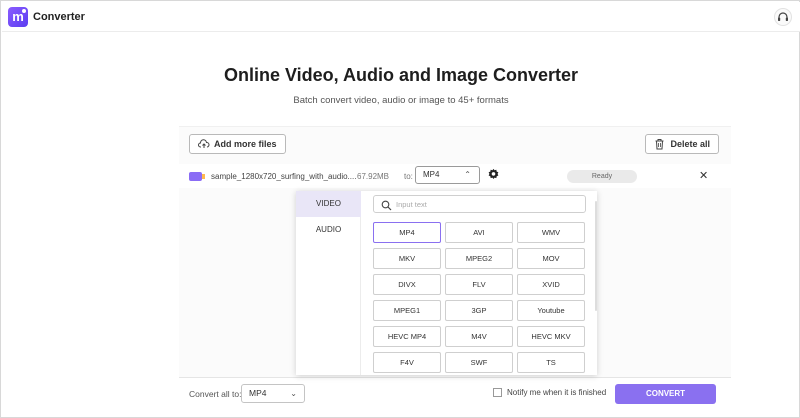 This screenshot has height=418, width=800. What do you see at coordinates (215, 394) in the screenshot?
I see `convert-all-label: Convert all to:` at bounding box center [215, 394].